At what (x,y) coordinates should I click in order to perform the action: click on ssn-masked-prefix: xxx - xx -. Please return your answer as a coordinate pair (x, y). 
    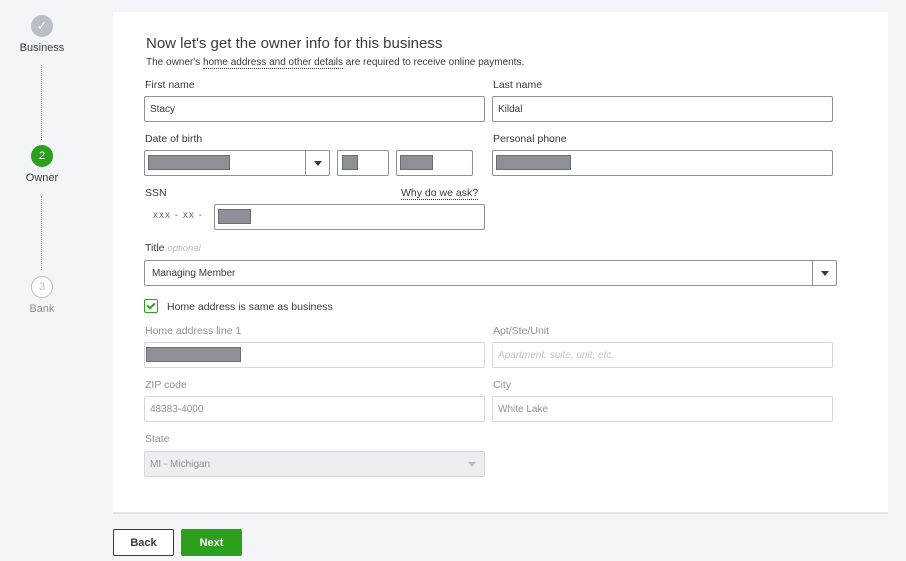
    Looking at the image, I should click on (178, 215).